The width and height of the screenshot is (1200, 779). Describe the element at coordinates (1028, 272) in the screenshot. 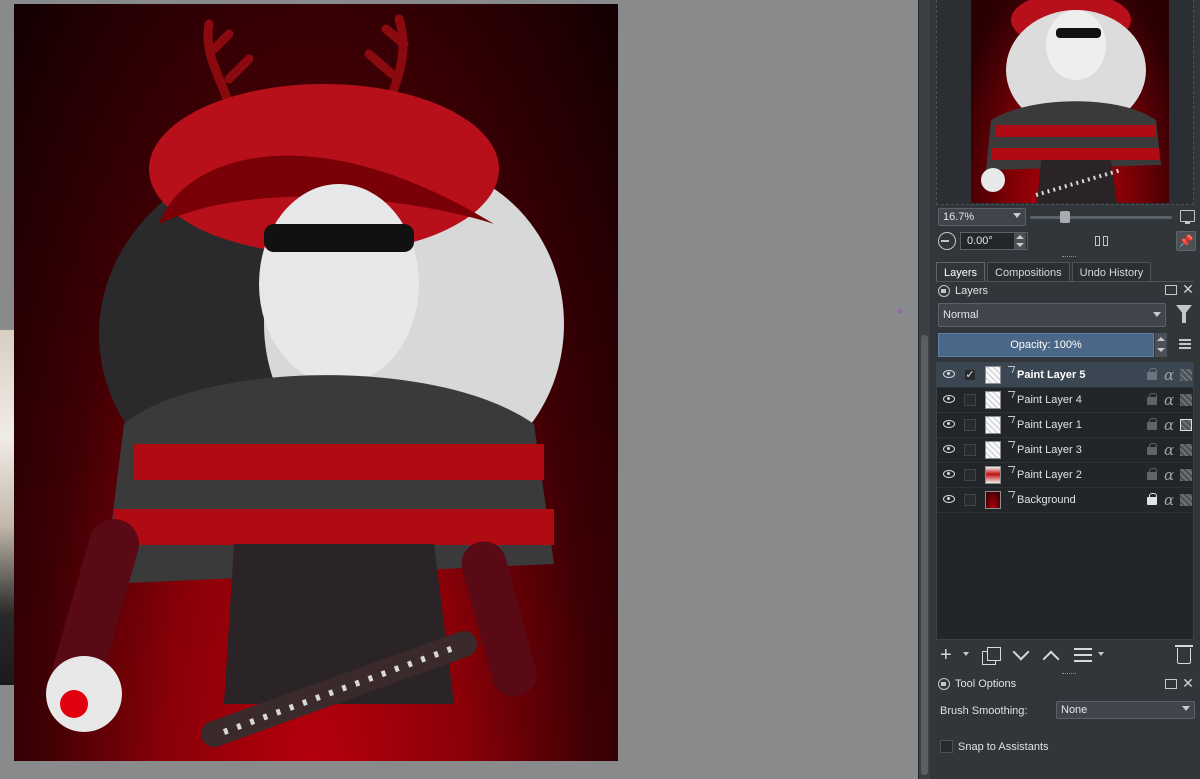

I see `tab-compositions: Compositions` at that location.